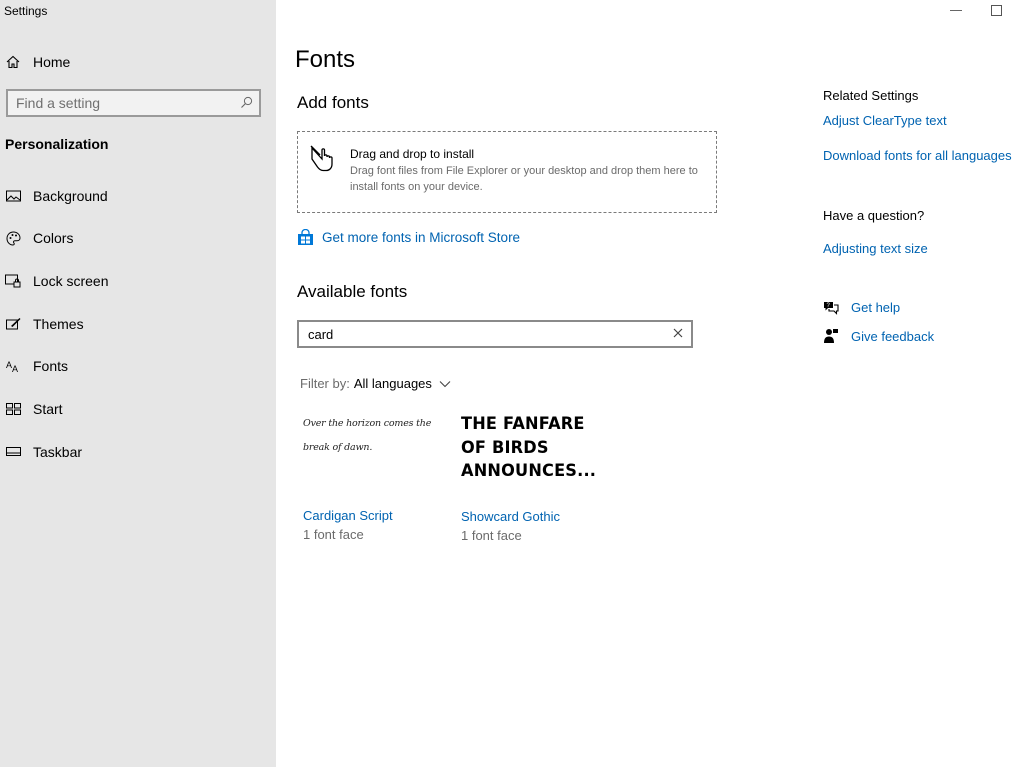 This screenshot has height=767, width=1024. I want to click on themes-icon, so click(13, 324).